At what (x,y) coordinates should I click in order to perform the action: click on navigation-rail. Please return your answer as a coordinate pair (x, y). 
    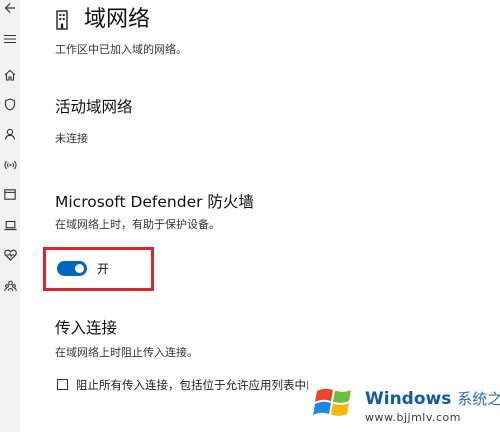
    Looking at the image, I should click on (10, 216).